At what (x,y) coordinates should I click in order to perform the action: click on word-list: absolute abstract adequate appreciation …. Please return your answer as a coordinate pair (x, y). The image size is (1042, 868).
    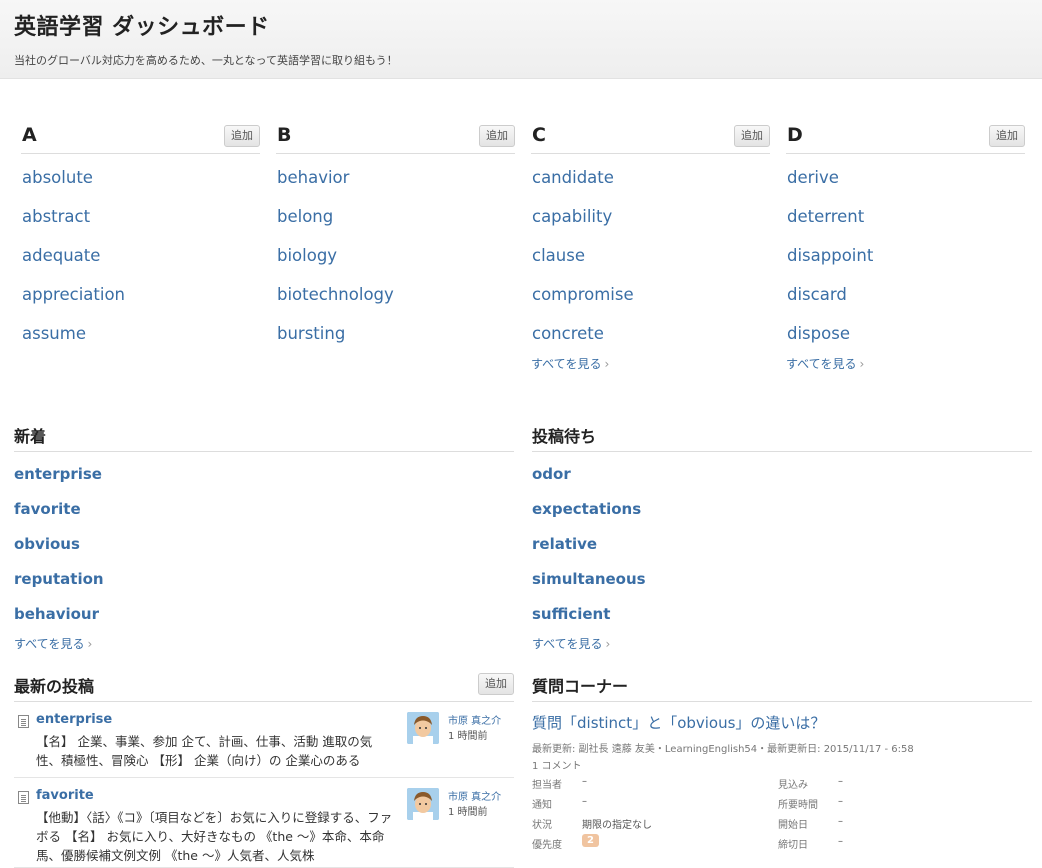
    Looking at the image, I should click on (140, 253).